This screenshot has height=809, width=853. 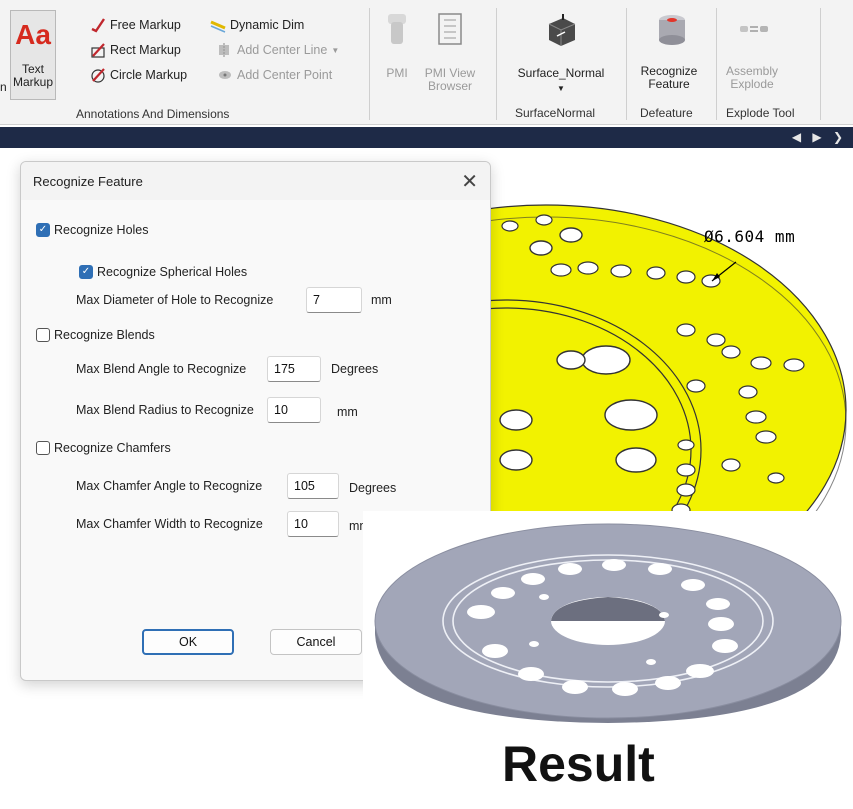 I want to click on close-icon: ✕, so click(x=469, y=181).